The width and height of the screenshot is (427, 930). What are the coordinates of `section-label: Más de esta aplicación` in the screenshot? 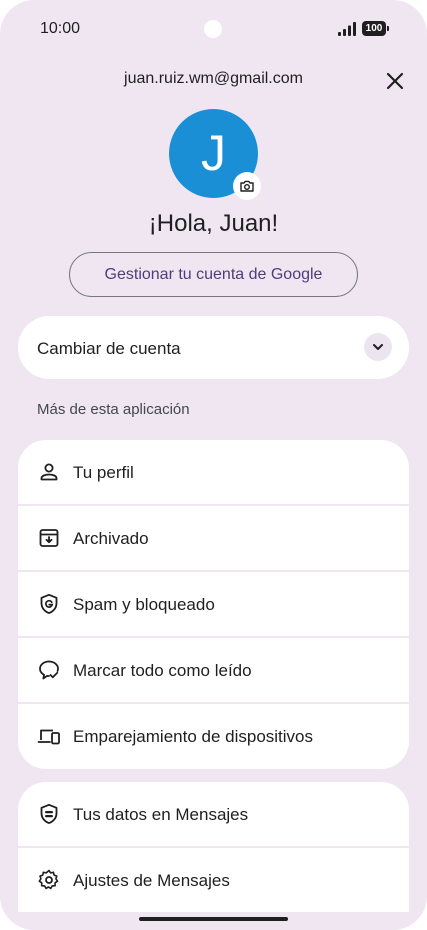 It's located at (113, 409).